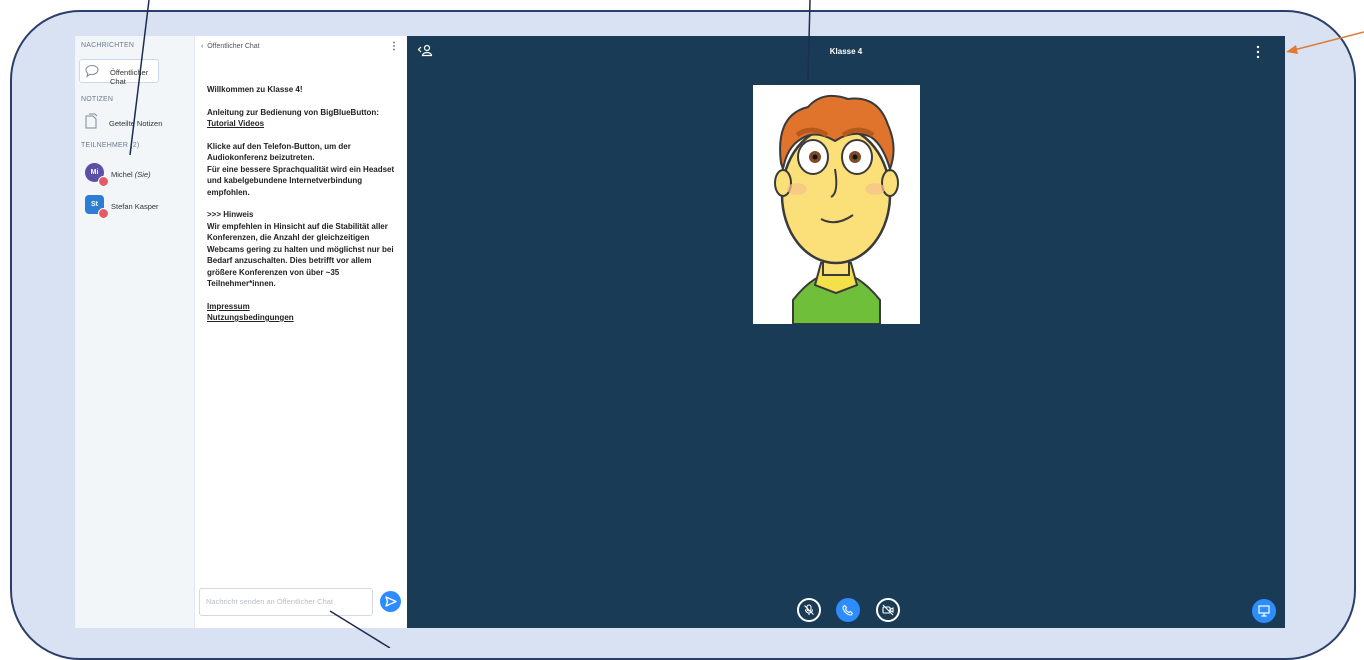 The height and width of the screenshot is (660, 1364). I want to click on webcam-off-icon, so click(888, 610).